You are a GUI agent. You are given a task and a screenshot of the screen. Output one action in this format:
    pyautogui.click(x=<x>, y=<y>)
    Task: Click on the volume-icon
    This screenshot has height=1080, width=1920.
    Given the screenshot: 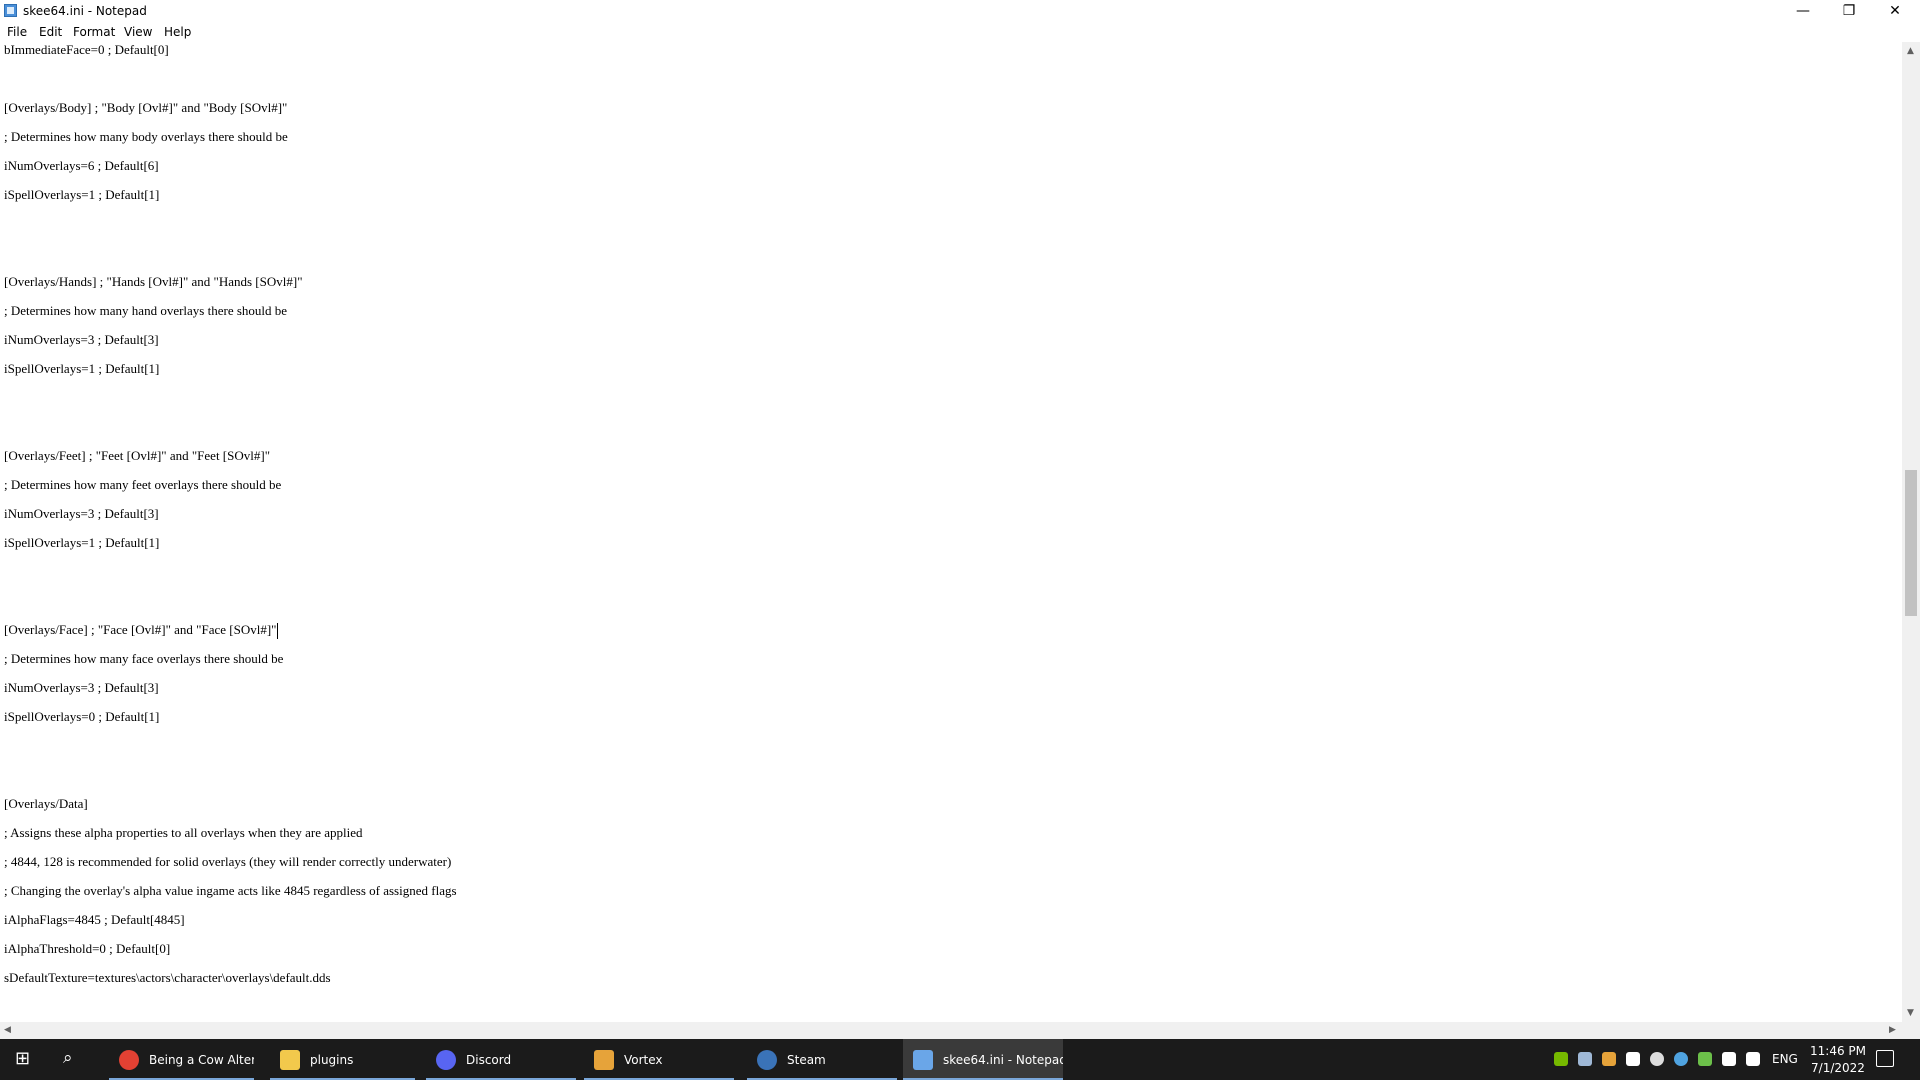 What is the action you would take?
    pyautogui.click(x=1753, y=1059)
    